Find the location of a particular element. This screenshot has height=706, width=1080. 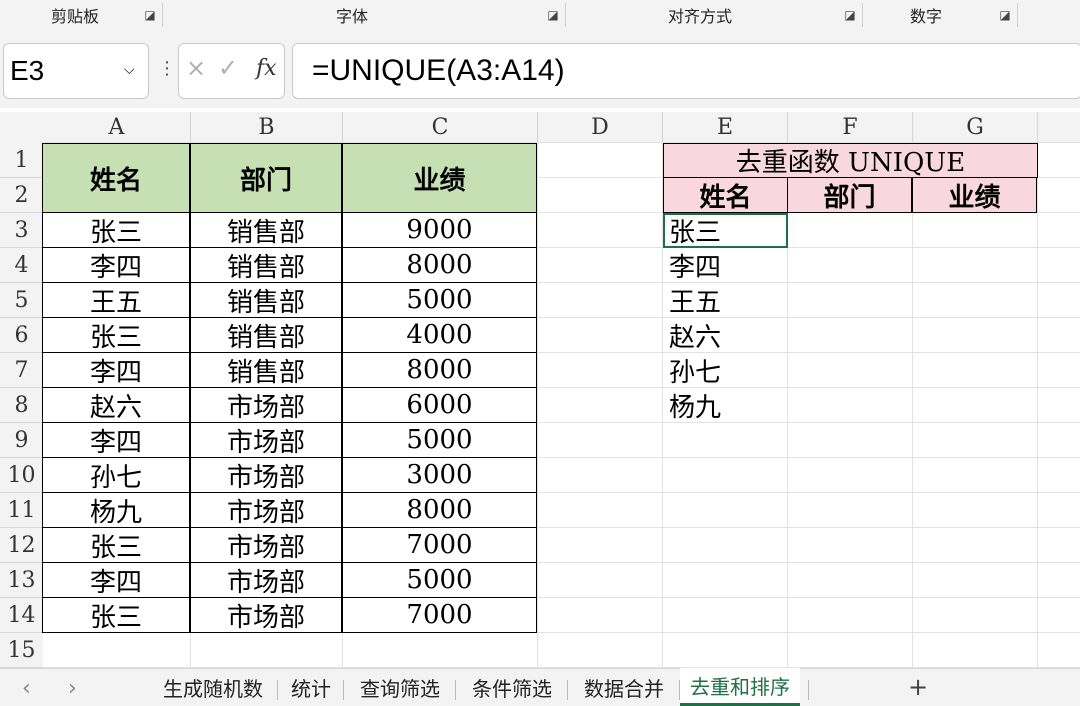

row-header-15: 15 is located at coordinates (21, 650).